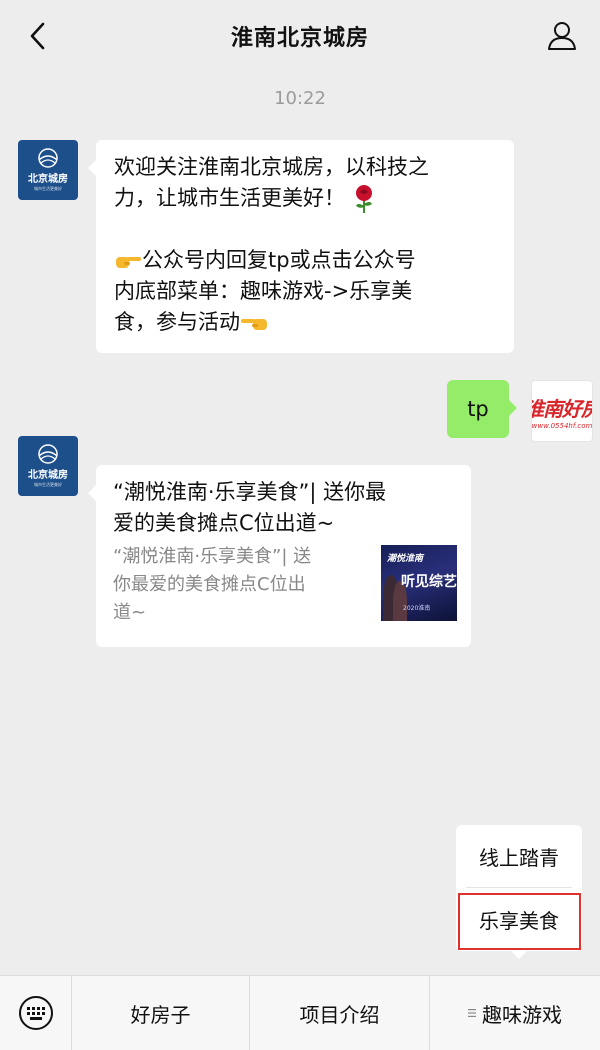 This screenshot has height=1050, width=600. What do you see at coordinates (472, 1013) in the screenshot?
I see `submenu-lines-icon` at bounding box center [472, 1013].